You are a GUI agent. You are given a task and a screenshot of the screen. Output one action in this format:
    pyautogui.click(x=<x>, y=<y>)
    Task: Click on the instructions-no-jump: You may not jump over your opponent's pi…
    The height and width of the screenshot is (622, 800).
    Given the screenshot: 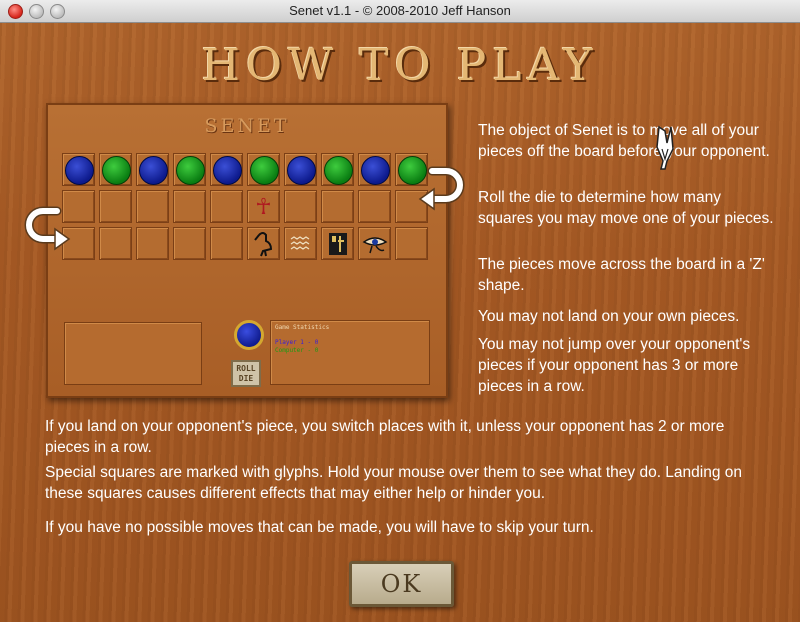 What is the action you would take?
    pyautogui.click(x=614, y=365)
    